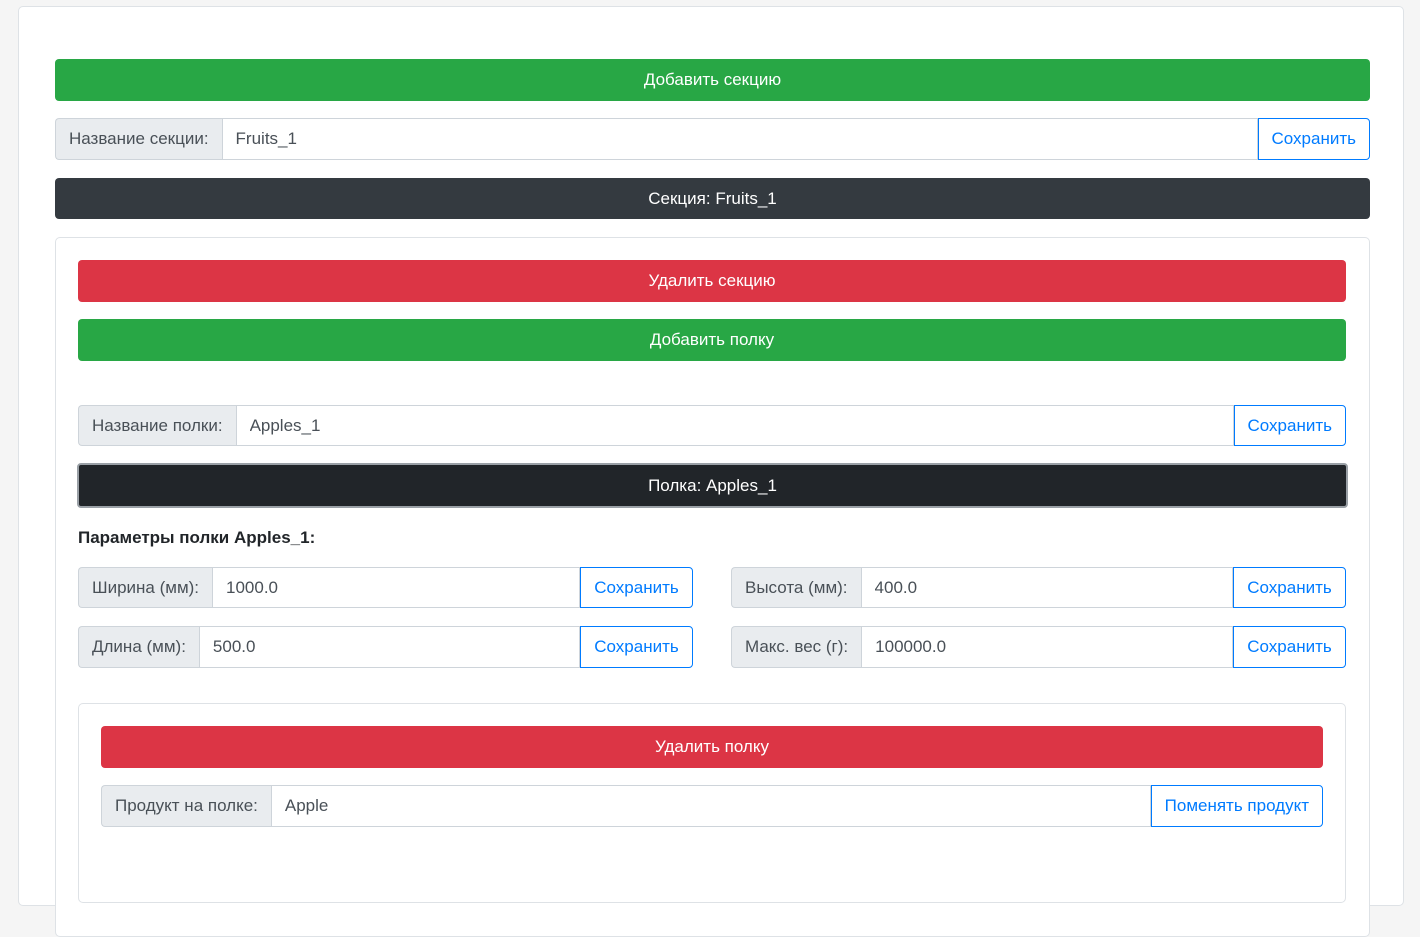  I want to click on width-label: Ширина (мм):, so click(145, 587).